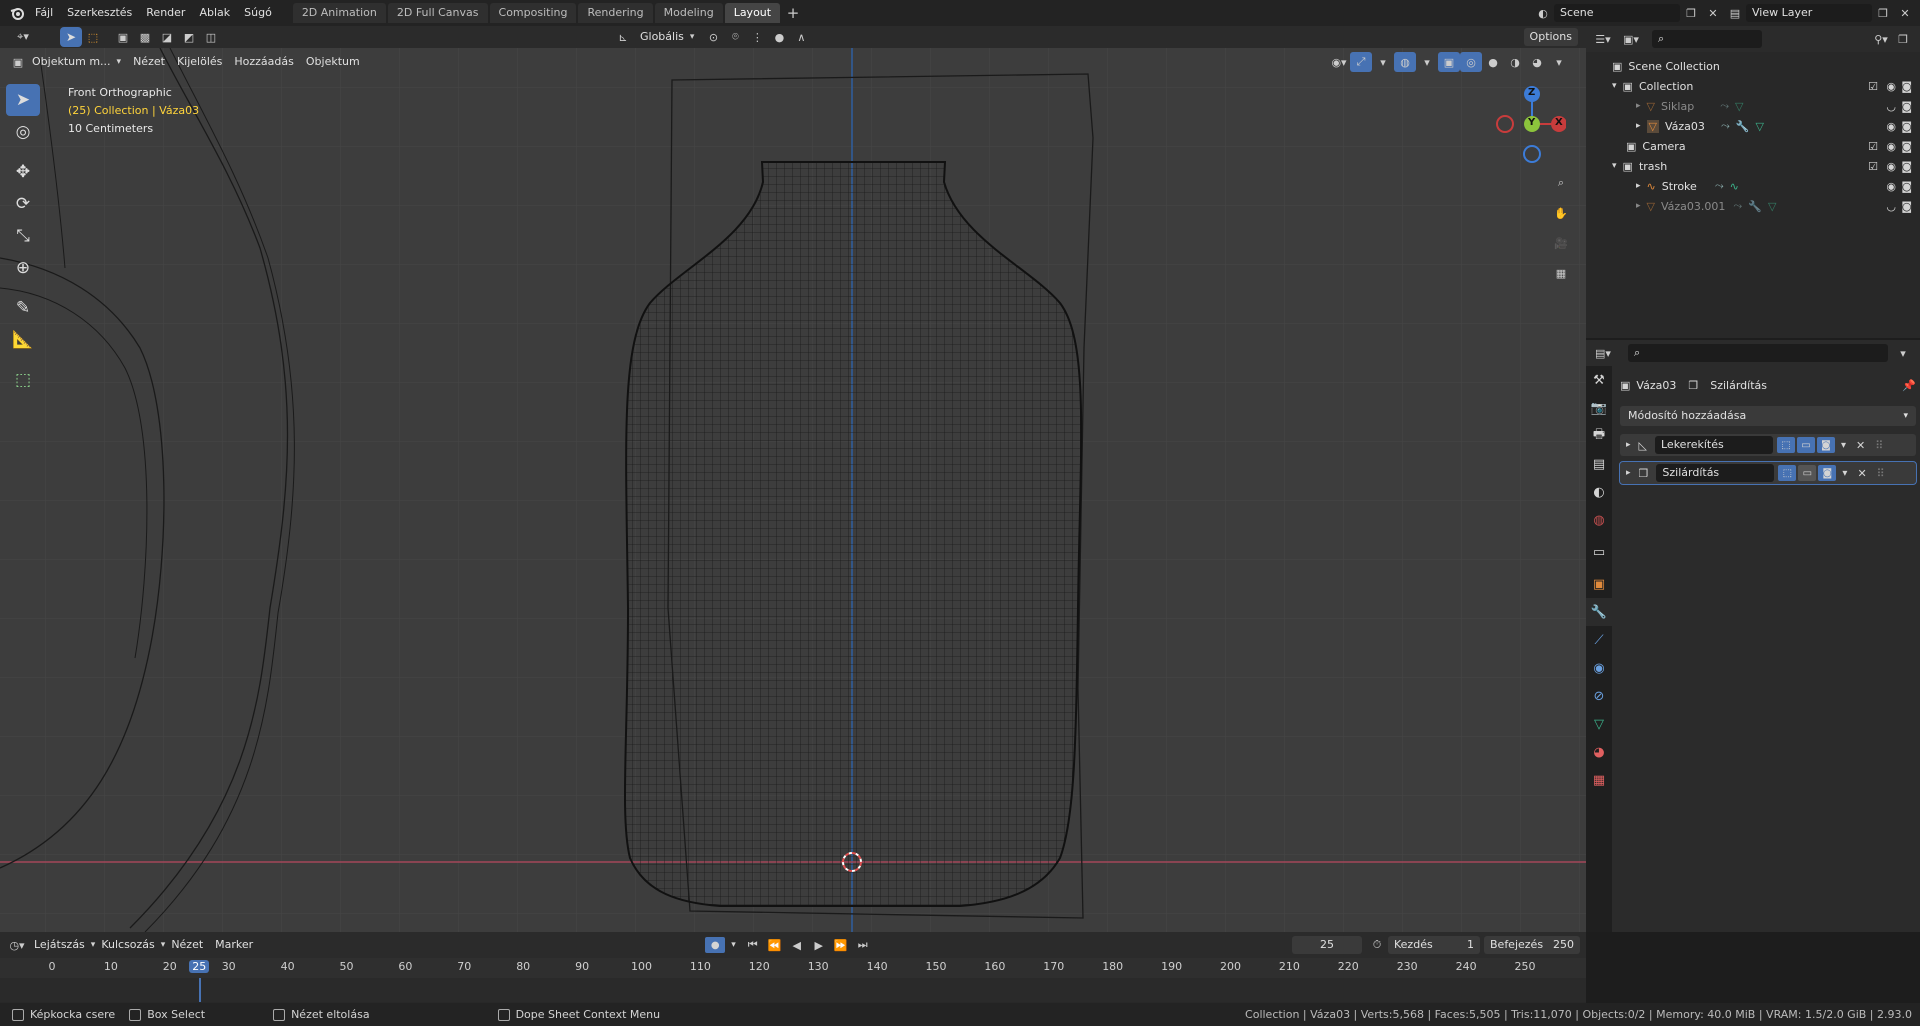  What do you see at coordinates (23, 204) in the screenshot?
I see `rotate-tool-icon: ⟳` at bounding box center [23, 204].